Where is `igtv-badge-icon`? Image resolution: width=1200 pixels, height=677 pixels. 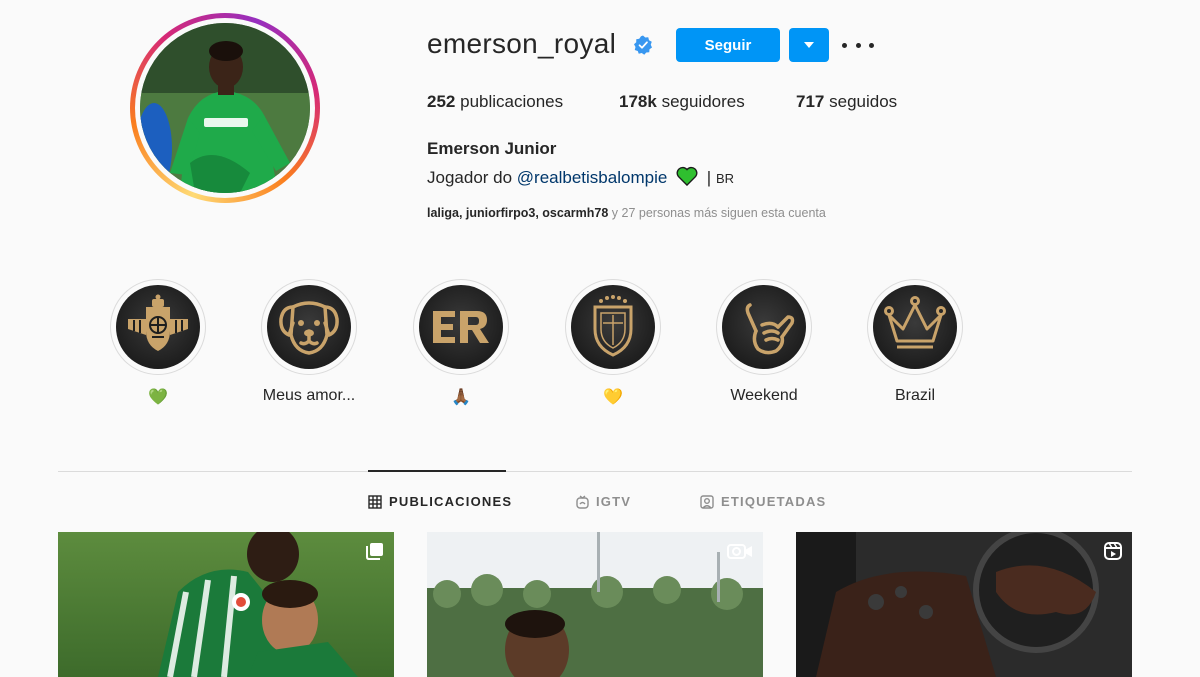 igtv-badge-icon is located at coordinates (739, 551).